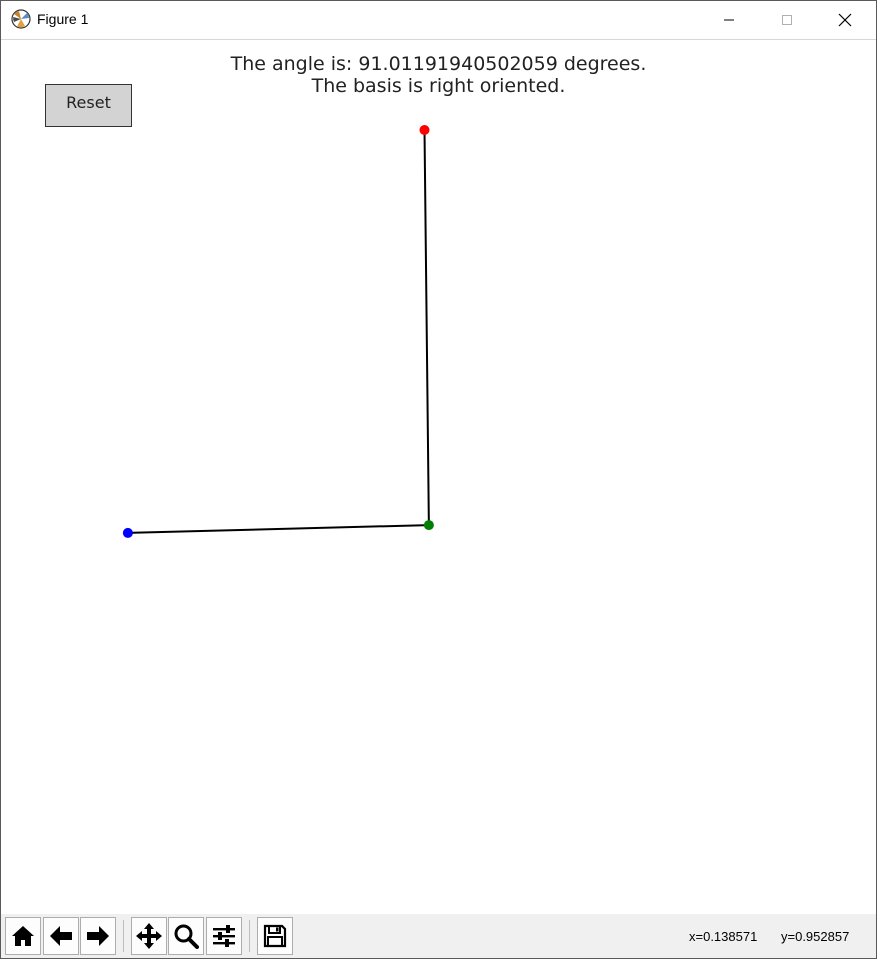  I want to click on maximize-icon, so click(787, 20).